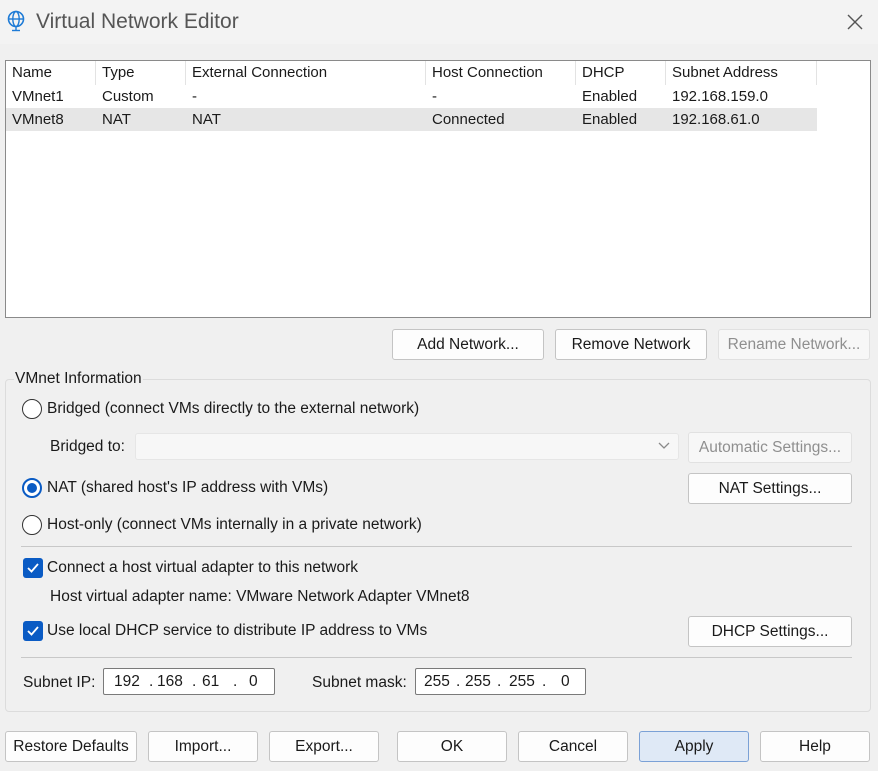 This screenshot has width=878, height=771. I want to click on cell-external: NAT, so click(206, 119).